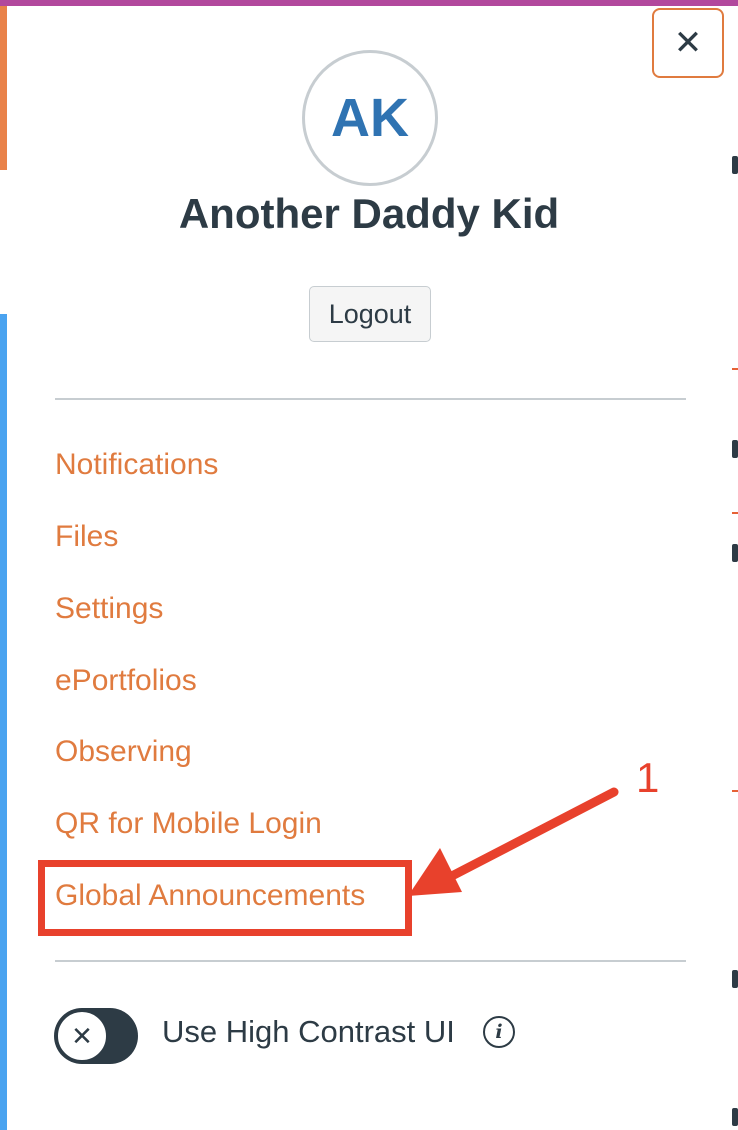 The image size is (738, 1130). I want to click on annotation-highlight-box, so click(225, 898).